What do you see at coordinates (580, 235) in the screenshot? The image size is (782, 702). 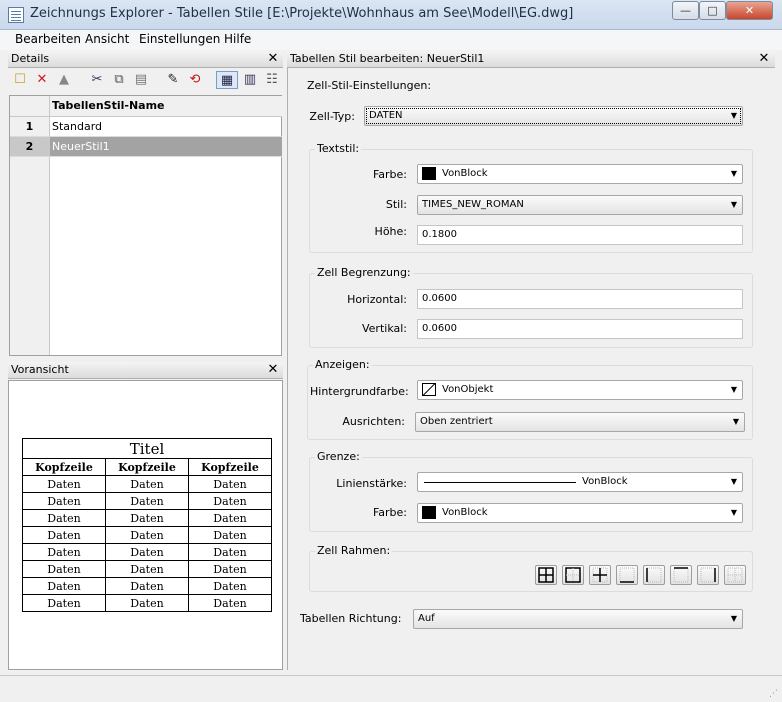 I see `hoehe-input: 0.1800` at bounding box center [580, 235].